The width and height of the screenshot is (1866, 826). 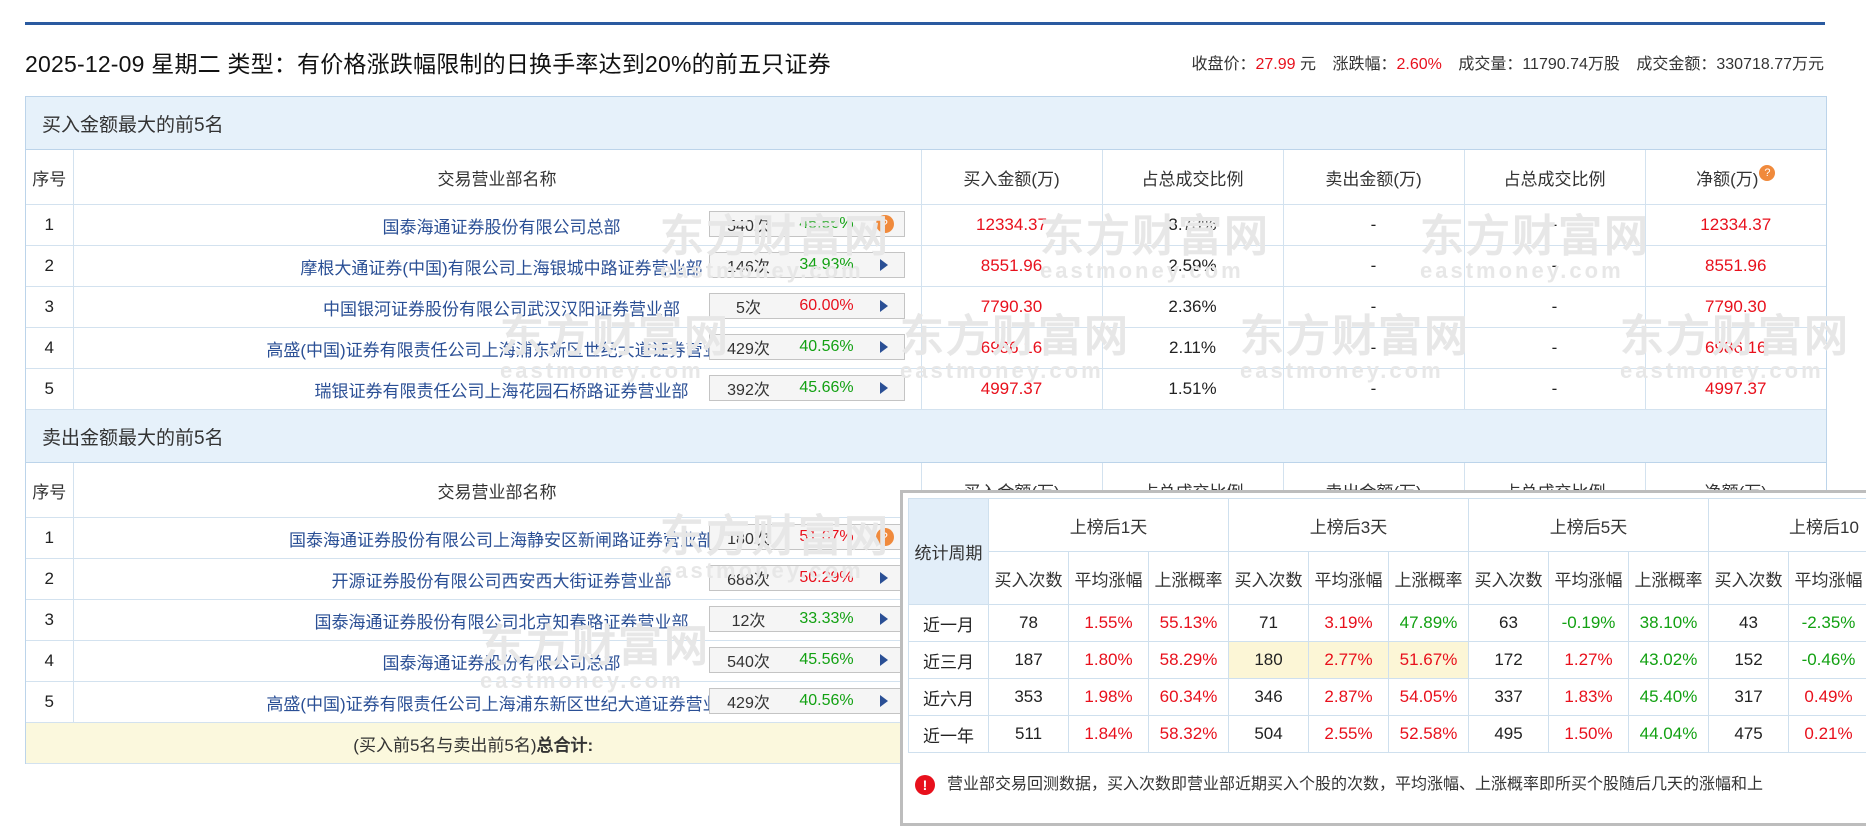 I want to click on broker-link: 国泰海通证券股份有限公司北京知春路证券营业部, so click(x=502, y=622).